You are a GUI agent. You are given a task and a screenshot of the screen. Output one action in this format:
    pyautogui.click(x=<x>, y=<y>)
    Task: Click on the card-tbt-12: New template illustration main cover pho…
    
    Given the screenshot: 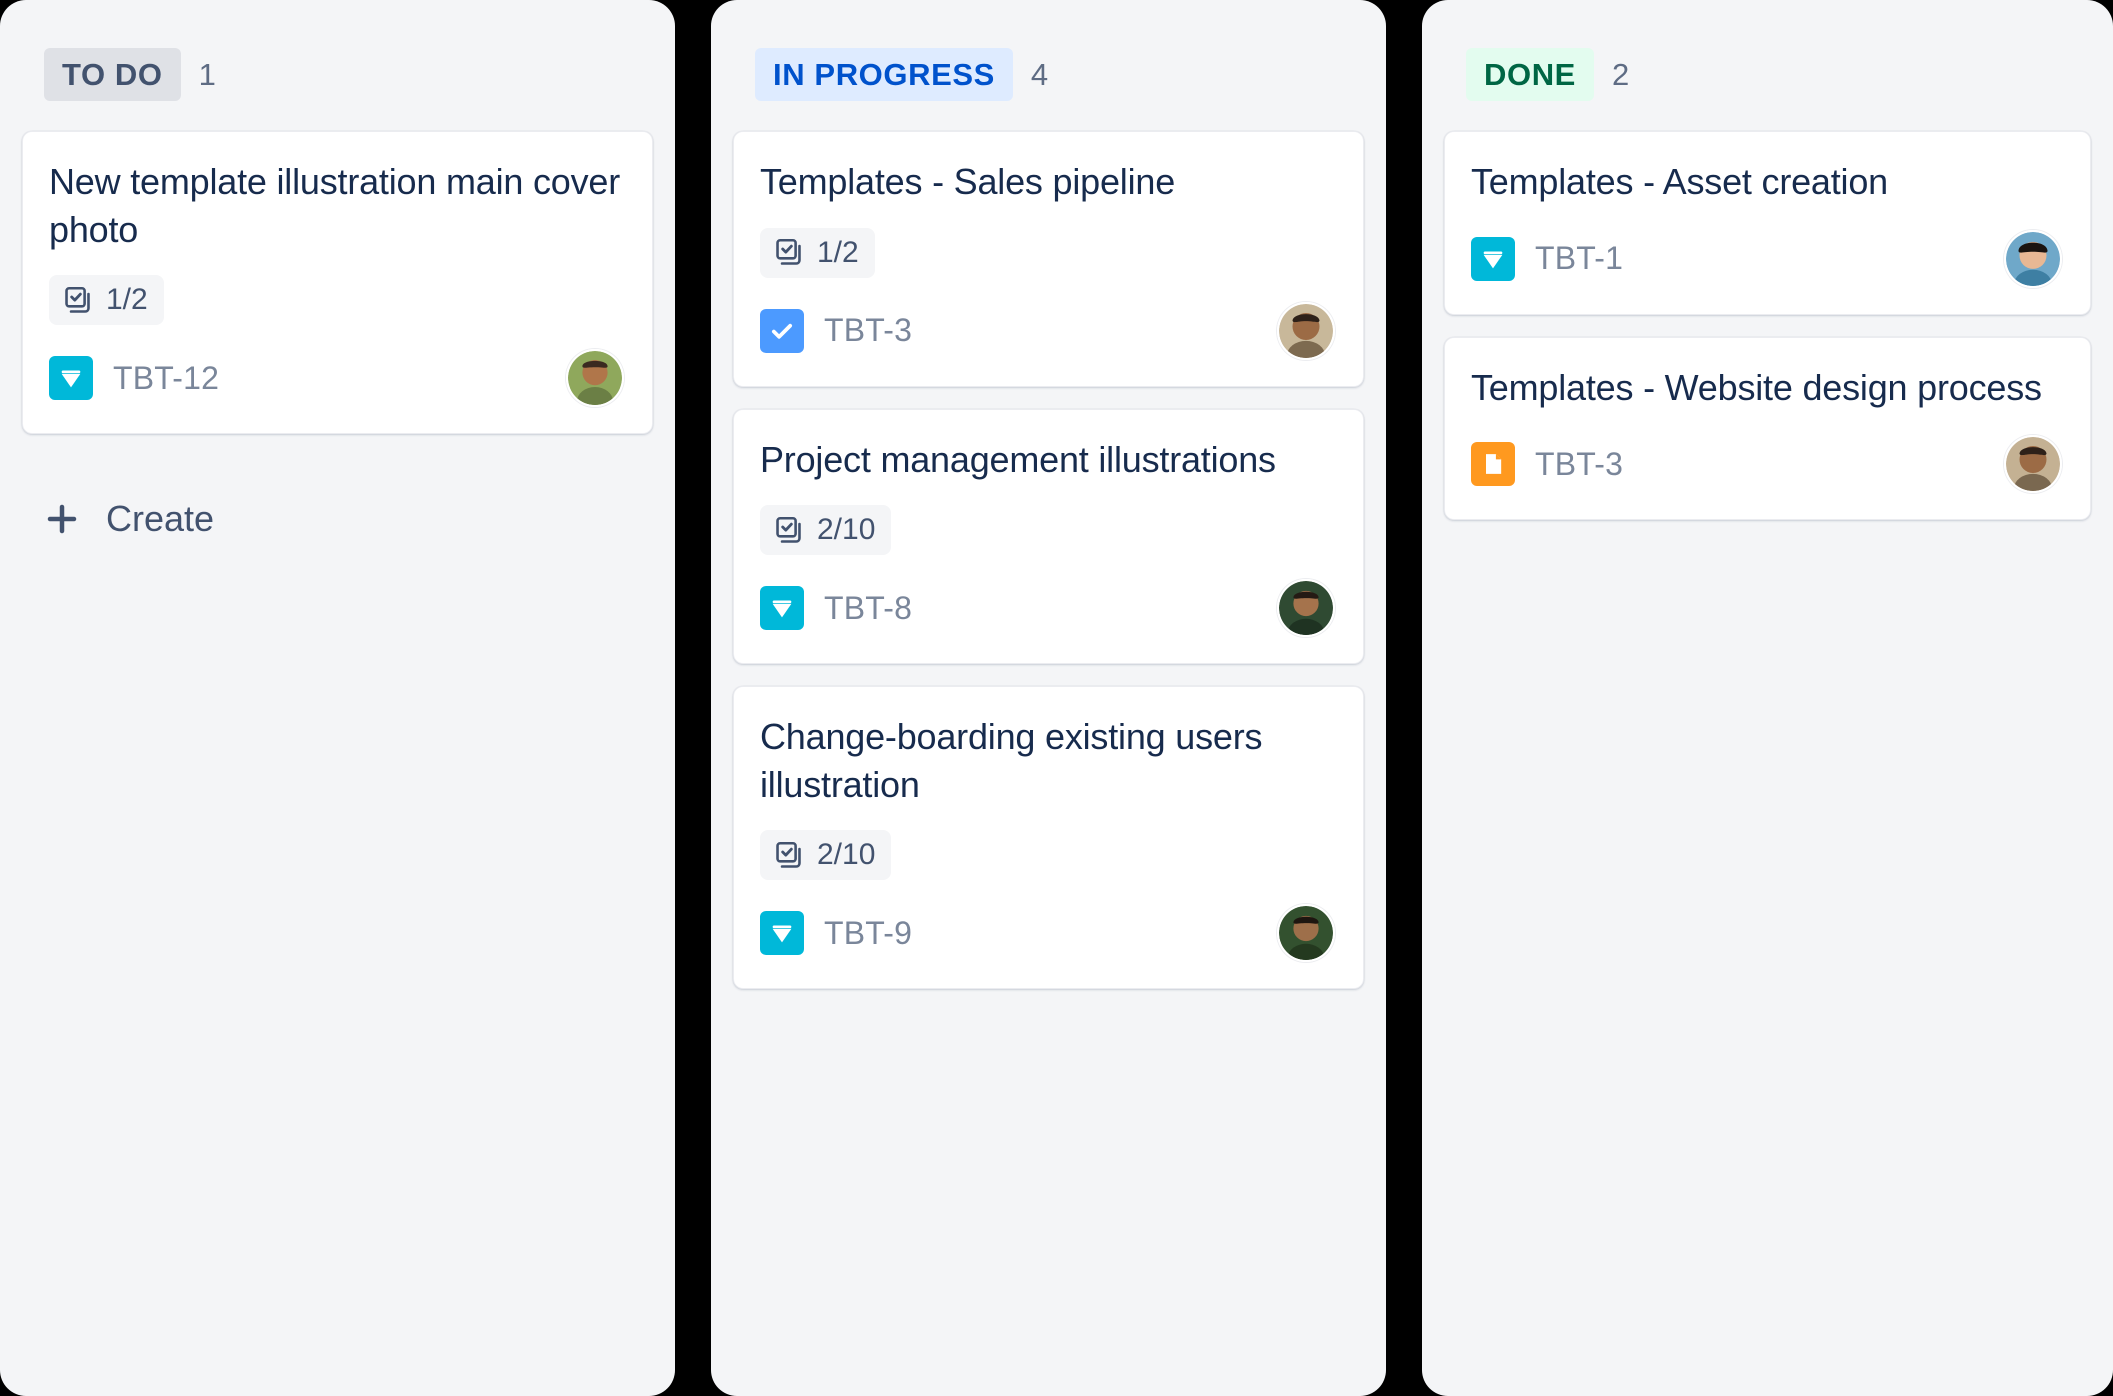 What is the action you would take?
    pyautogui.click(x=337, y=283)
    